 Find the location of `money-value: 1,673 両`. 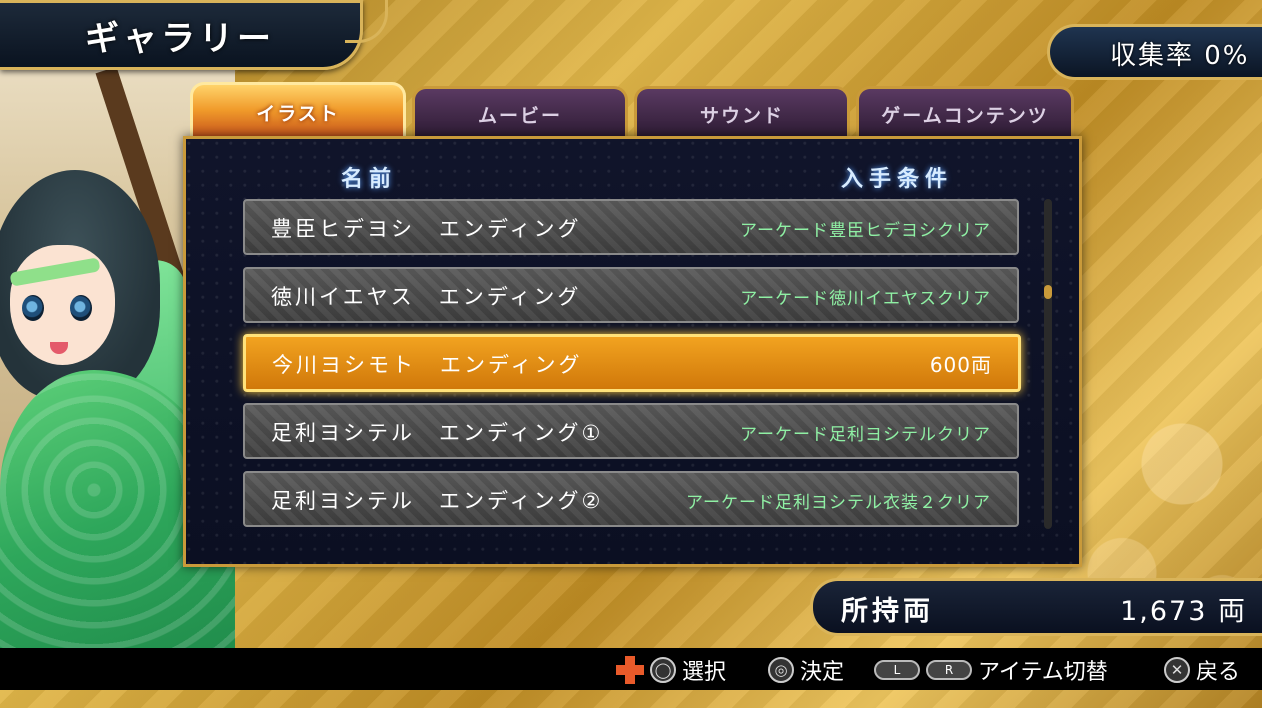

money-value: 1,673 両 is located at coordinates (1183, 611).